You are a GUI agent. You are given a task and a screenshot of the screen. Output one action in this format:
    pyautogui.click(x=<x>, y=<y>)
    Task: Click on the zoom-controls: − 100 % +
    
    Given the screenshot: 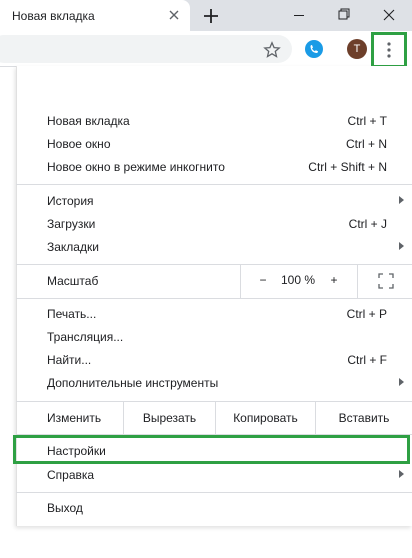 What is the action you would take?
    pyautogui.click(x=326, y=281)
    